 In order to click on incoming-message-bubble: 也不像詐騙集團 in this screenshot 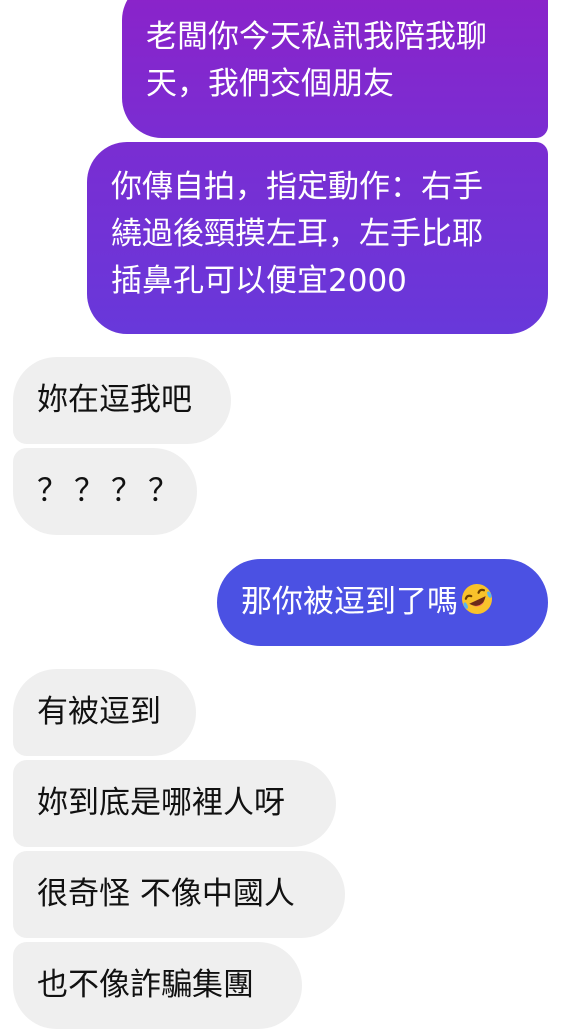, I will do `click(157, 985)`.